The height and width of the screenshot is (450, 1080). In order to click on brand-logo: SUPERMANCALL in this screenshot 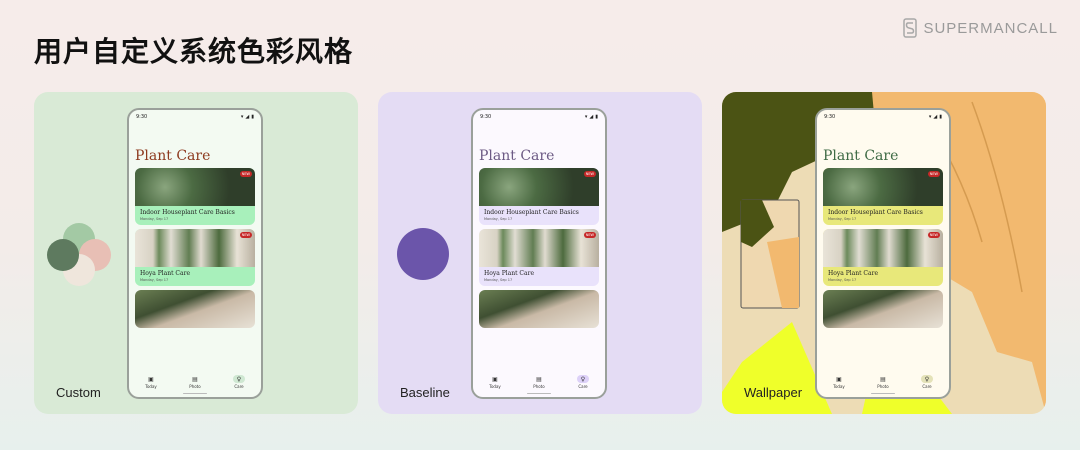, I will do `click(980, 28)`.